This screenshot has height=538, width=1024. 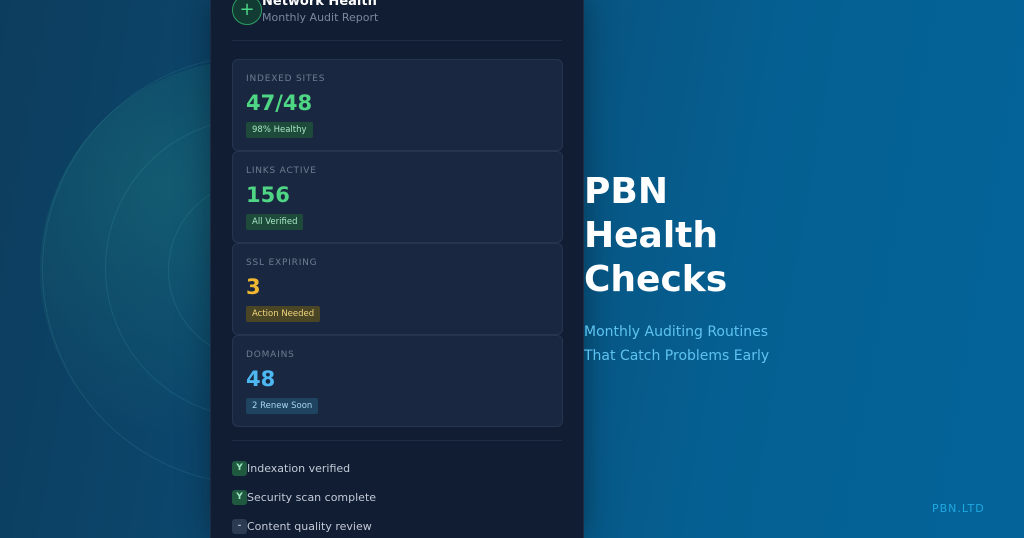 I want to click on stat-card-links-active: LINKS ACTIVE 156 All Verified, so click(x=397, y=197).